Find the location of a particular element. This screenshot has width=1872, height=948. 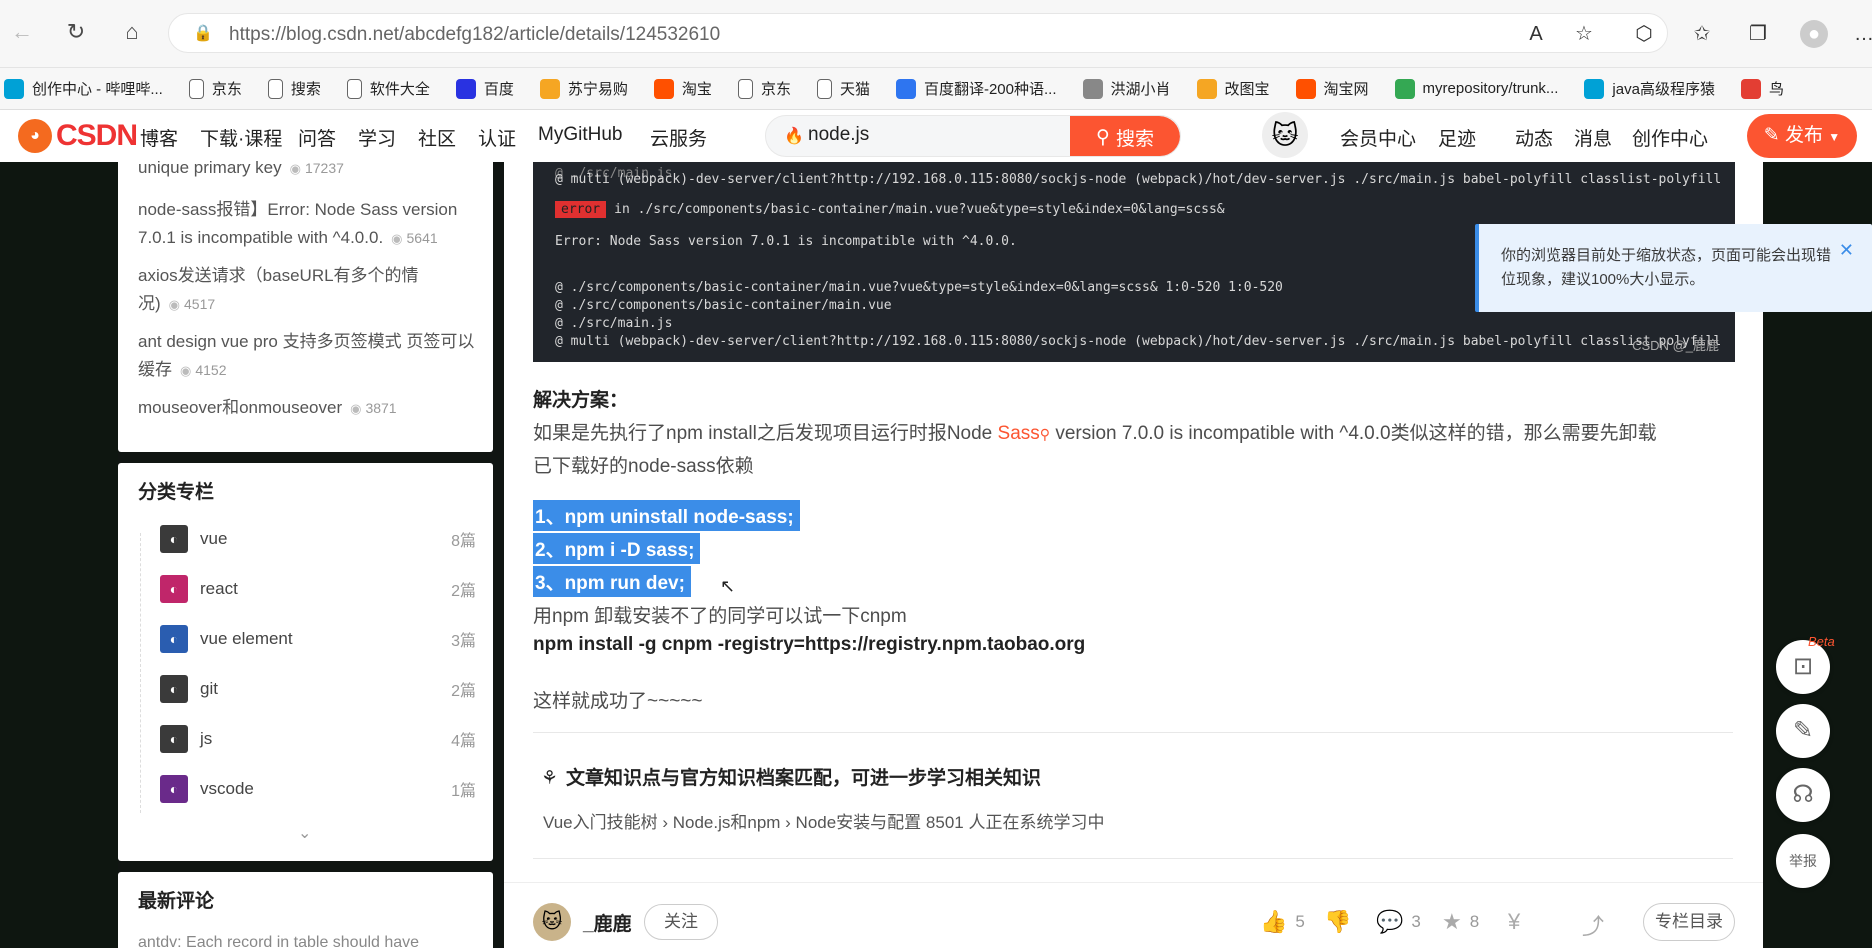

bookmark-item: 鸟 is located at coordinates (1762, 88).